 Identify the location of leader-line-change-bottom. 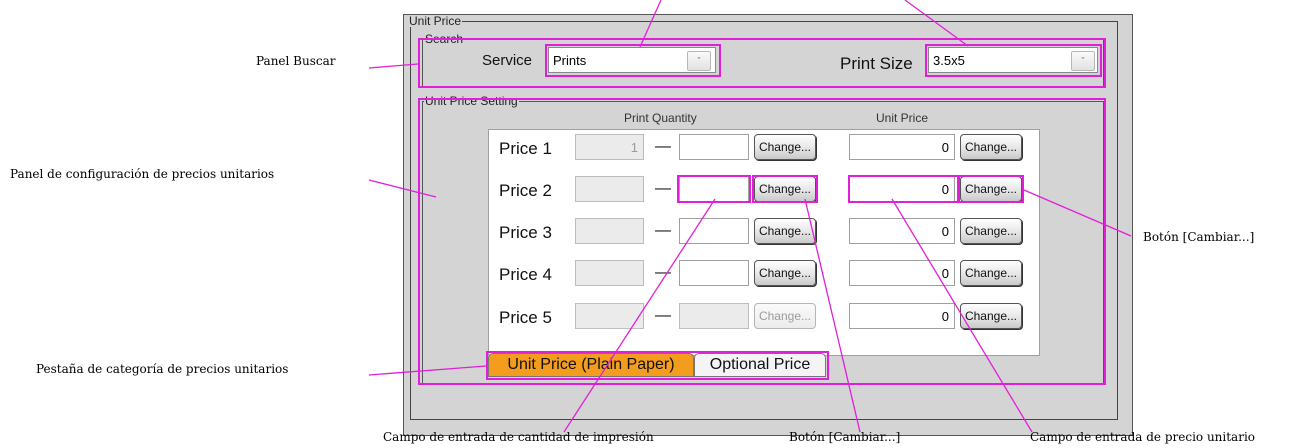
(832, 315).